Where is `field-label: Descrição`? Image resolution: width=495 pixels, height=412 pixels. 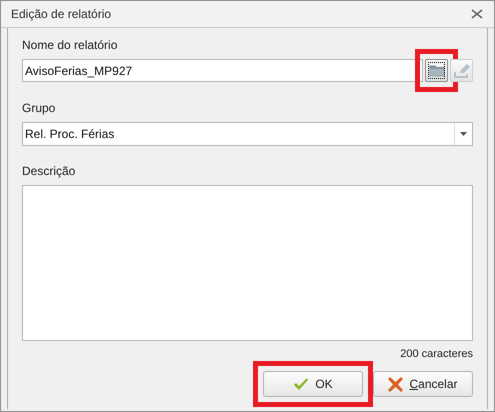
field-label: Descrição is located at coordinates (49, 171).